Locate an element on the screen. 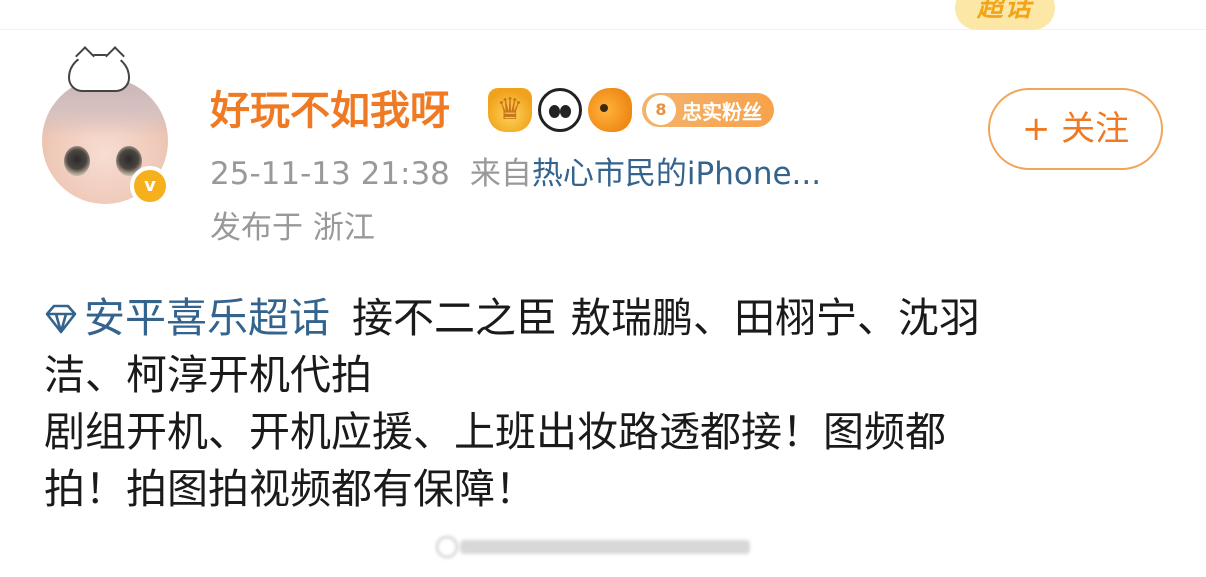 This screenshot has width=1206, height=577. follow-button: + 关注 is located at coordinates (1075, 129).